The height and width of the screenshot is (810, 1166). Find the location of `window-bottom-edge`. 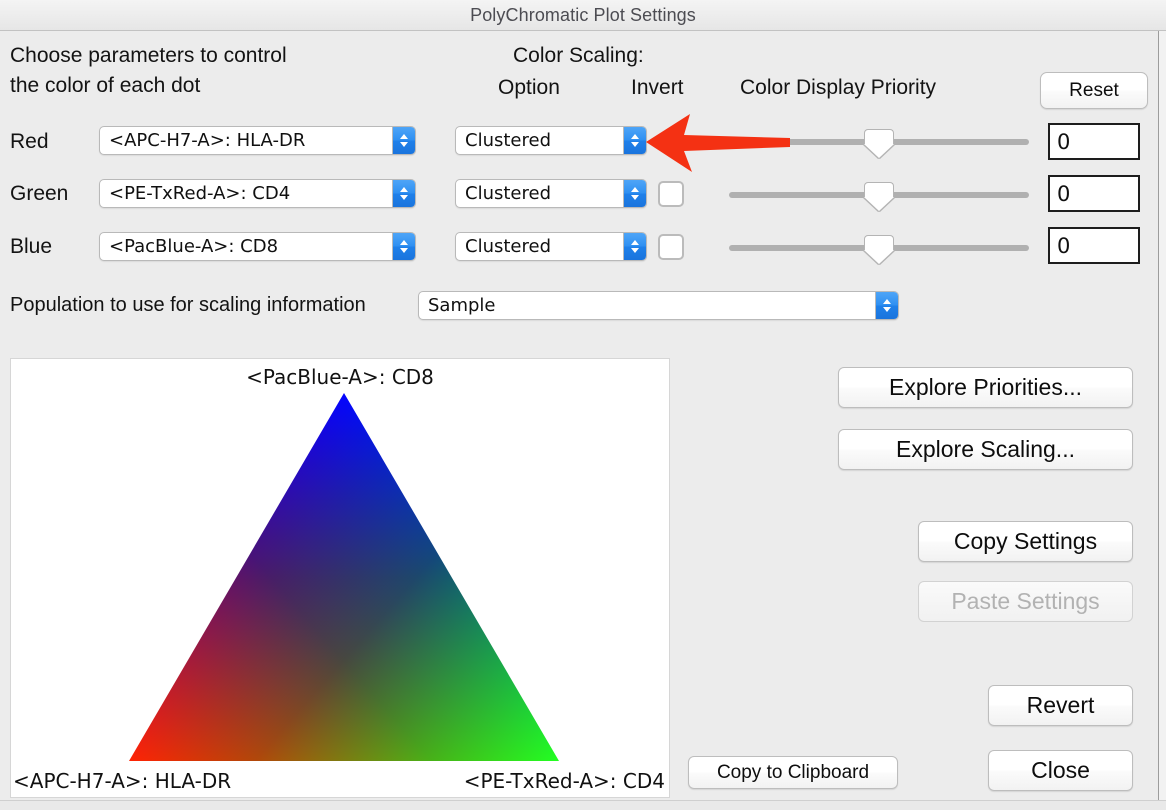

window-bottom-edge is located at coordinates (583, 805).